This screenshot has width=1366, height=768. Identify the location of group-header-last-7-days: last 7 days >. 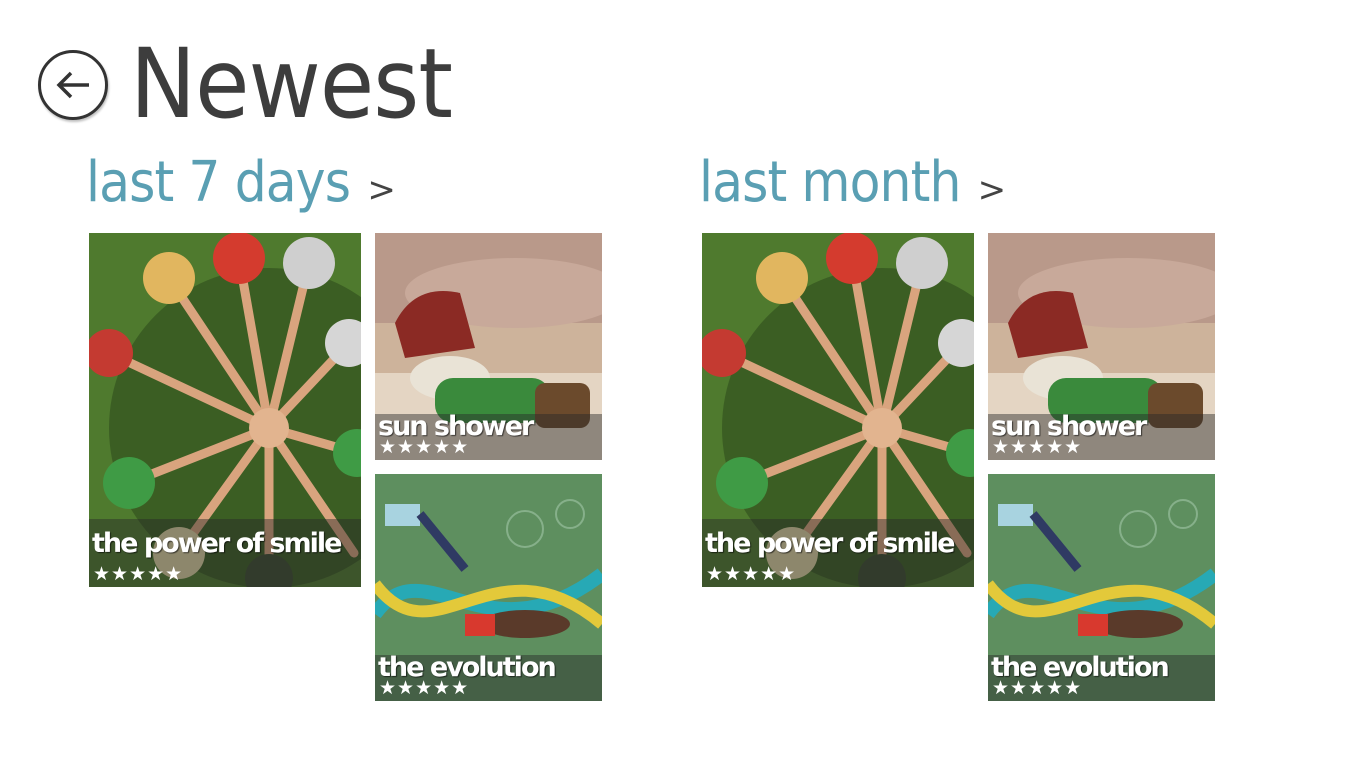
(241, 190).